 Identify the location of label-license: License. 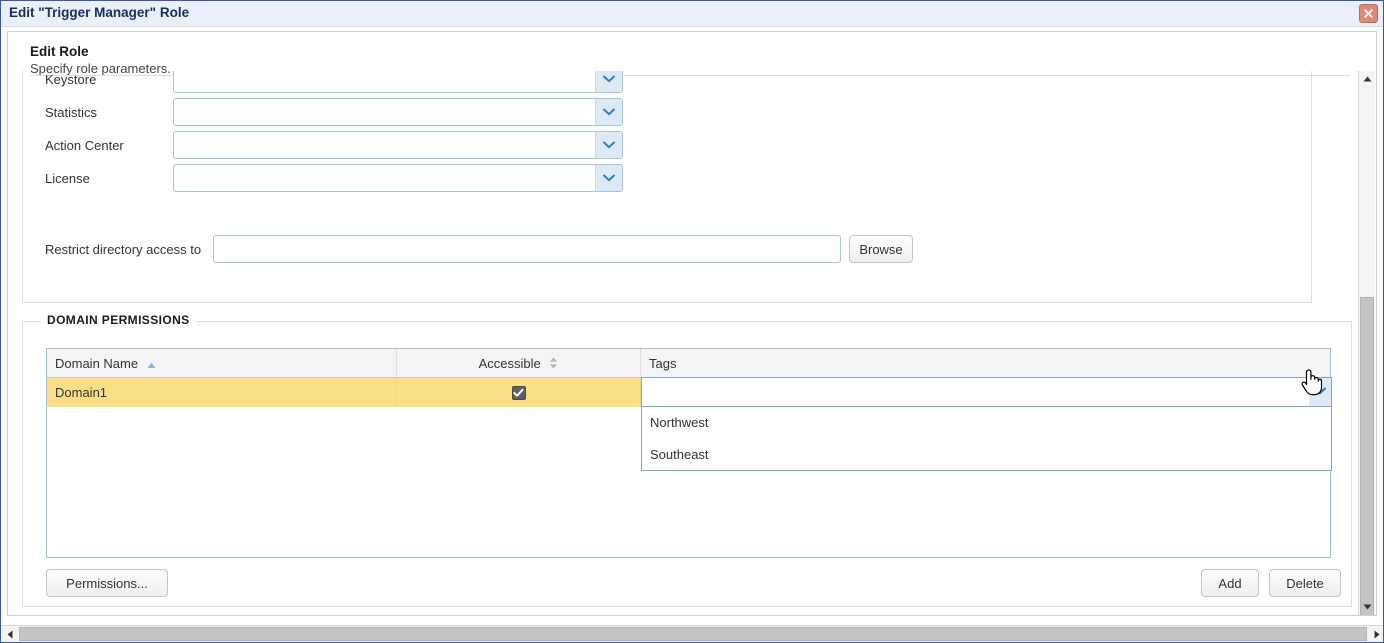
(67, 178).